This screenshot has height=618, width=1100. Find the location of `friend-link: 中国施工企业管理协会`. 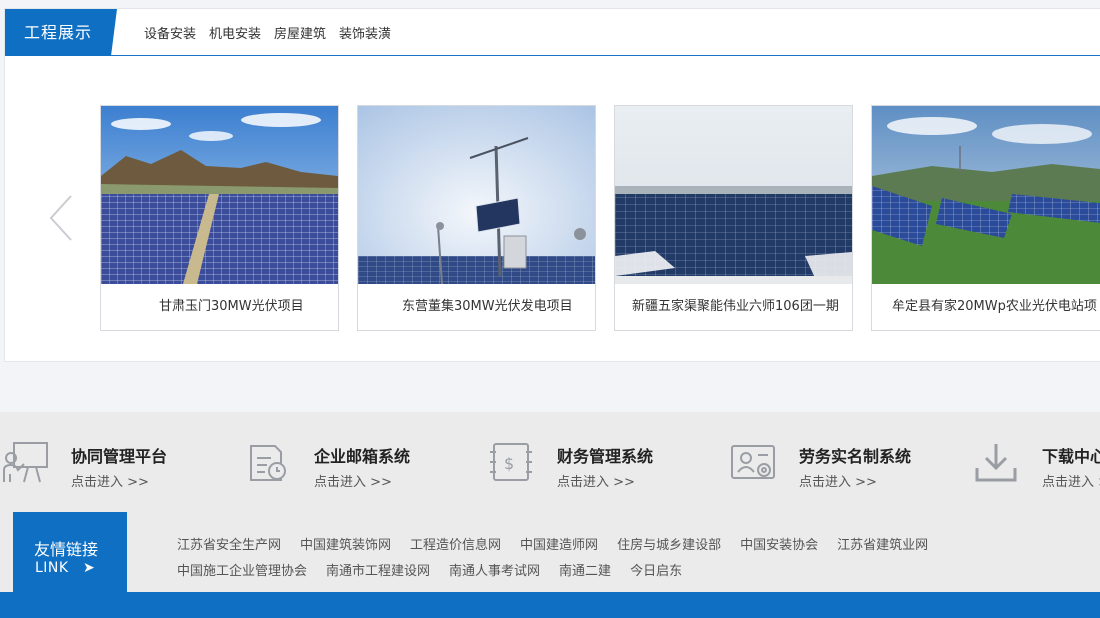

friend-link: 中国施工企业管理协会 is located at coordinates (242, 569).